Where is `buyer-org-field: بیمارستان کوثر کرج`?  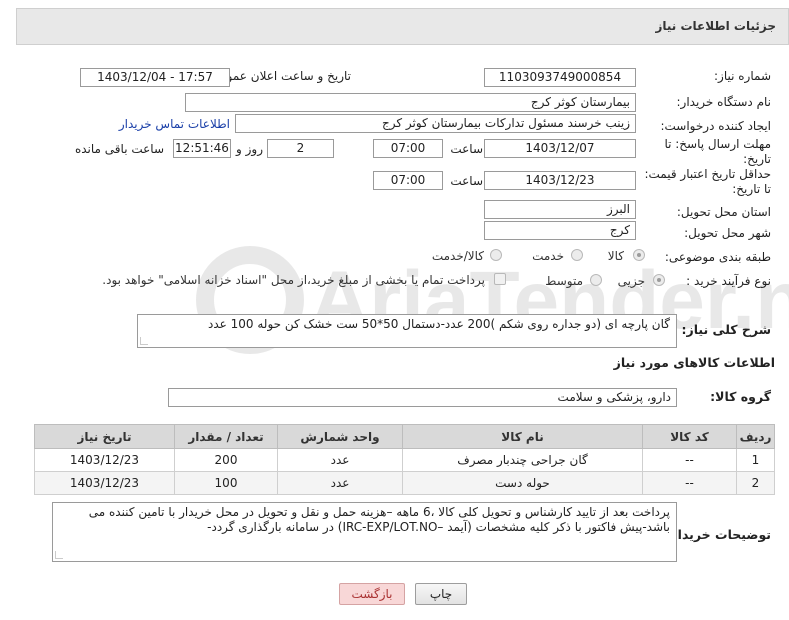
buyer-org-field: بیمارستان کوثر کرج is located at coordinates (410, 102).